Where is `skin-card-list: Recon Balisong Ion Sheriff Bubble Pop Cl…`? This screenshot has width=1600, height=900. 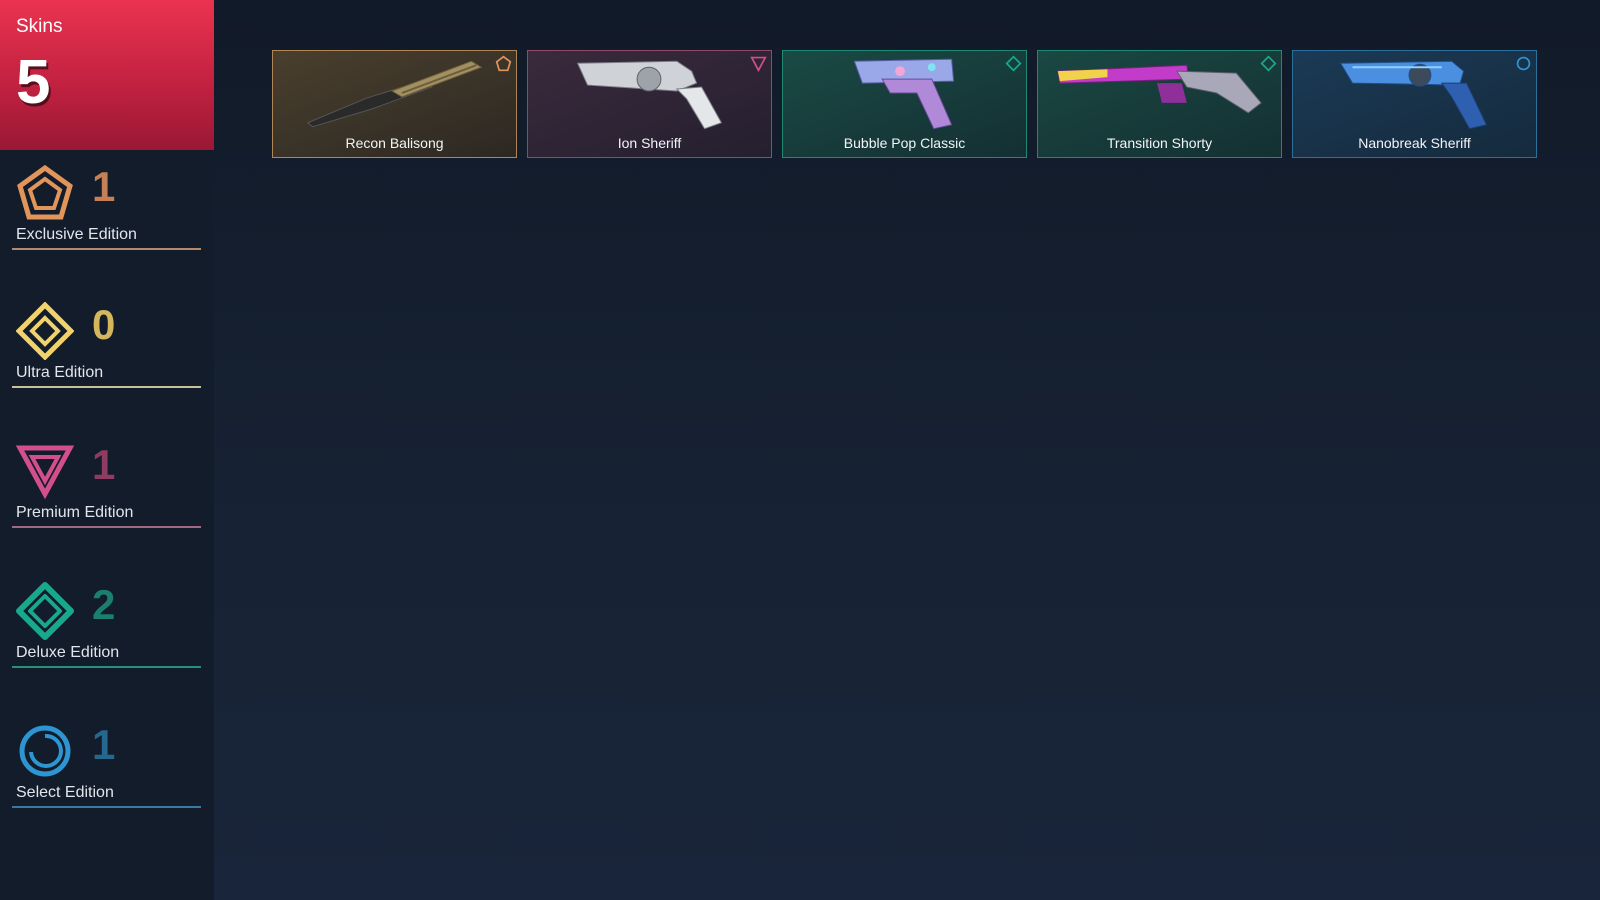 skin-card-list: Recon Balisong Ion Sheriff Bubble Pop Cl… is located at coordinates (904, 104).